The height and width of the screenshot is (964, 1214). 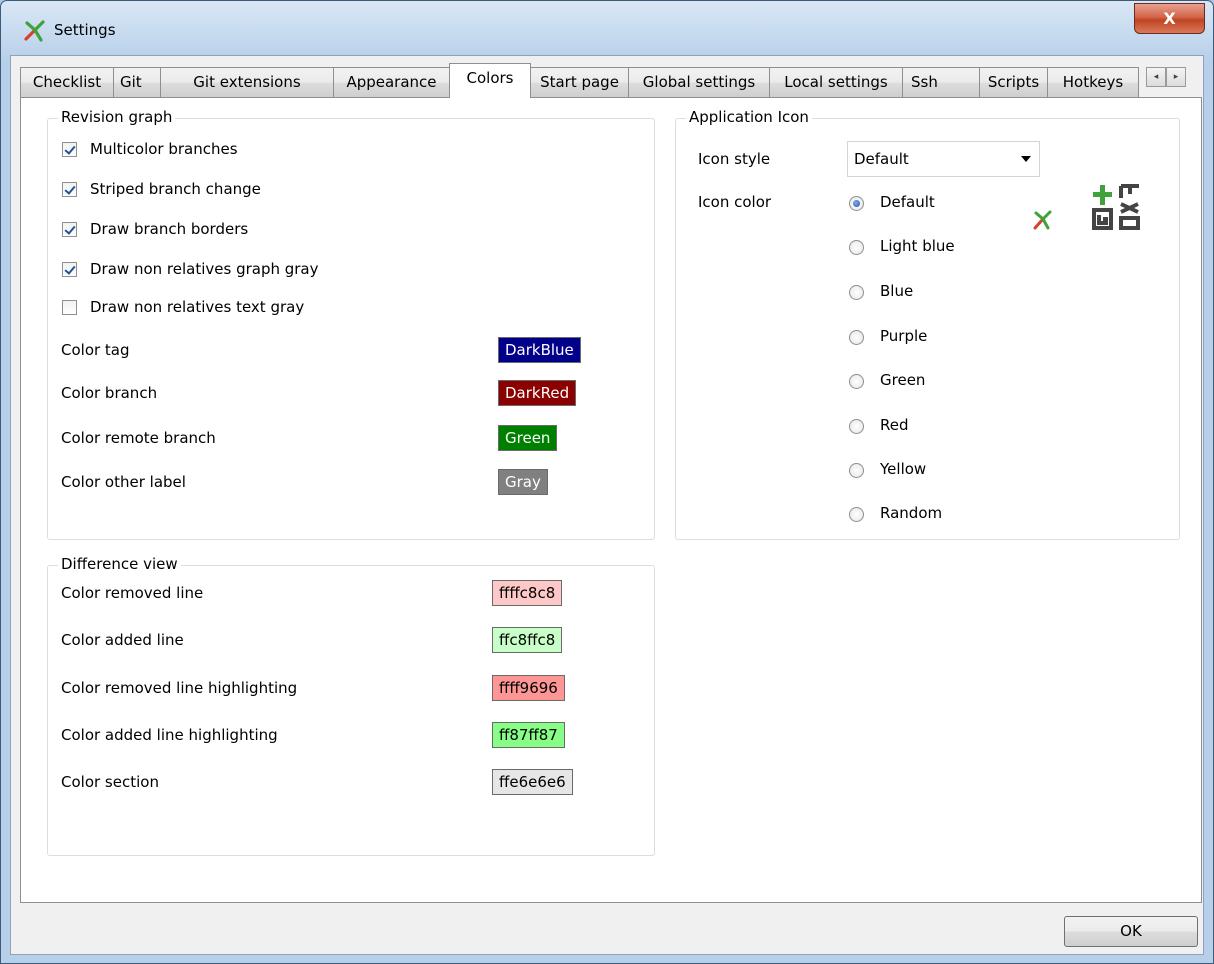 What do you see at coordinates (204, 269) in the screenshot?
I see `draw-non-relatives-graph-gray-label: Draw non relatives graph gray` at bounding box center [204, 269].